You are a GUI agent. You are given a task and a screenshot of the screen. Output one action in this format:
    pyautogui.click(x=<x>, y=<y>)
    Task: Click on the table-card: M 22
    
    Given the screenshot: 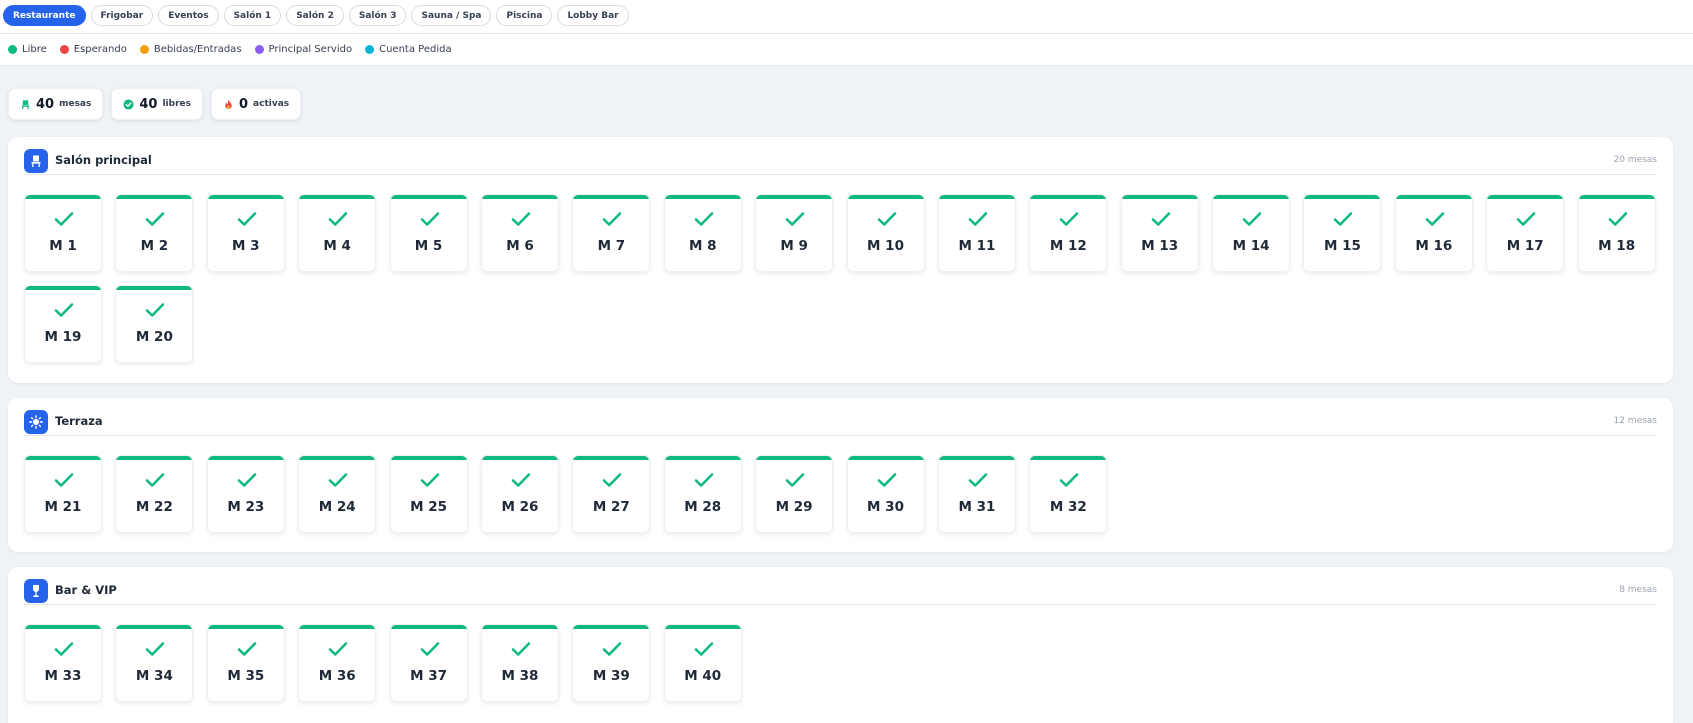 What is the action you would take?
    pyautogui.click(x=154, y=494)
    